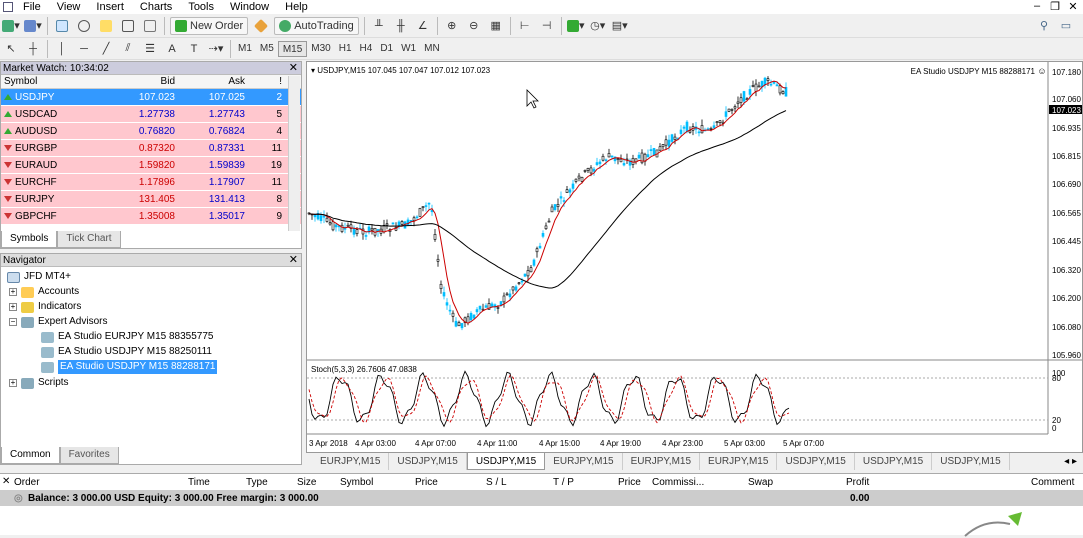  Describe the element at coordinates (11, 49) in the screenshot. I see `cursor-icon: ↖` at that location.